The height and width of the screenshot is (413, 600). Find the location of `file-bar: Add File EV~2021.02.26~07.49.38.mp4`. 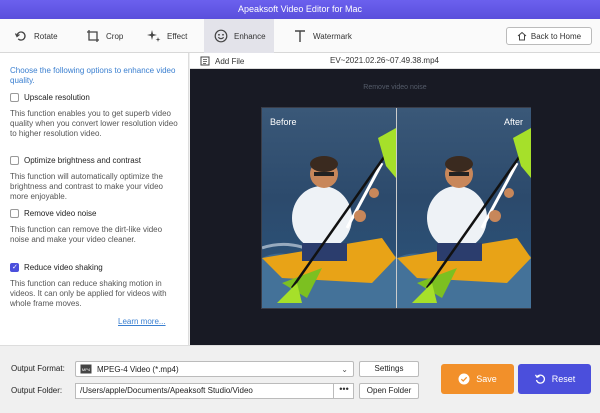

file-bar: Add File EV~2021.02.26~07.49.38.mp4 is located at coordinates (395, 61).